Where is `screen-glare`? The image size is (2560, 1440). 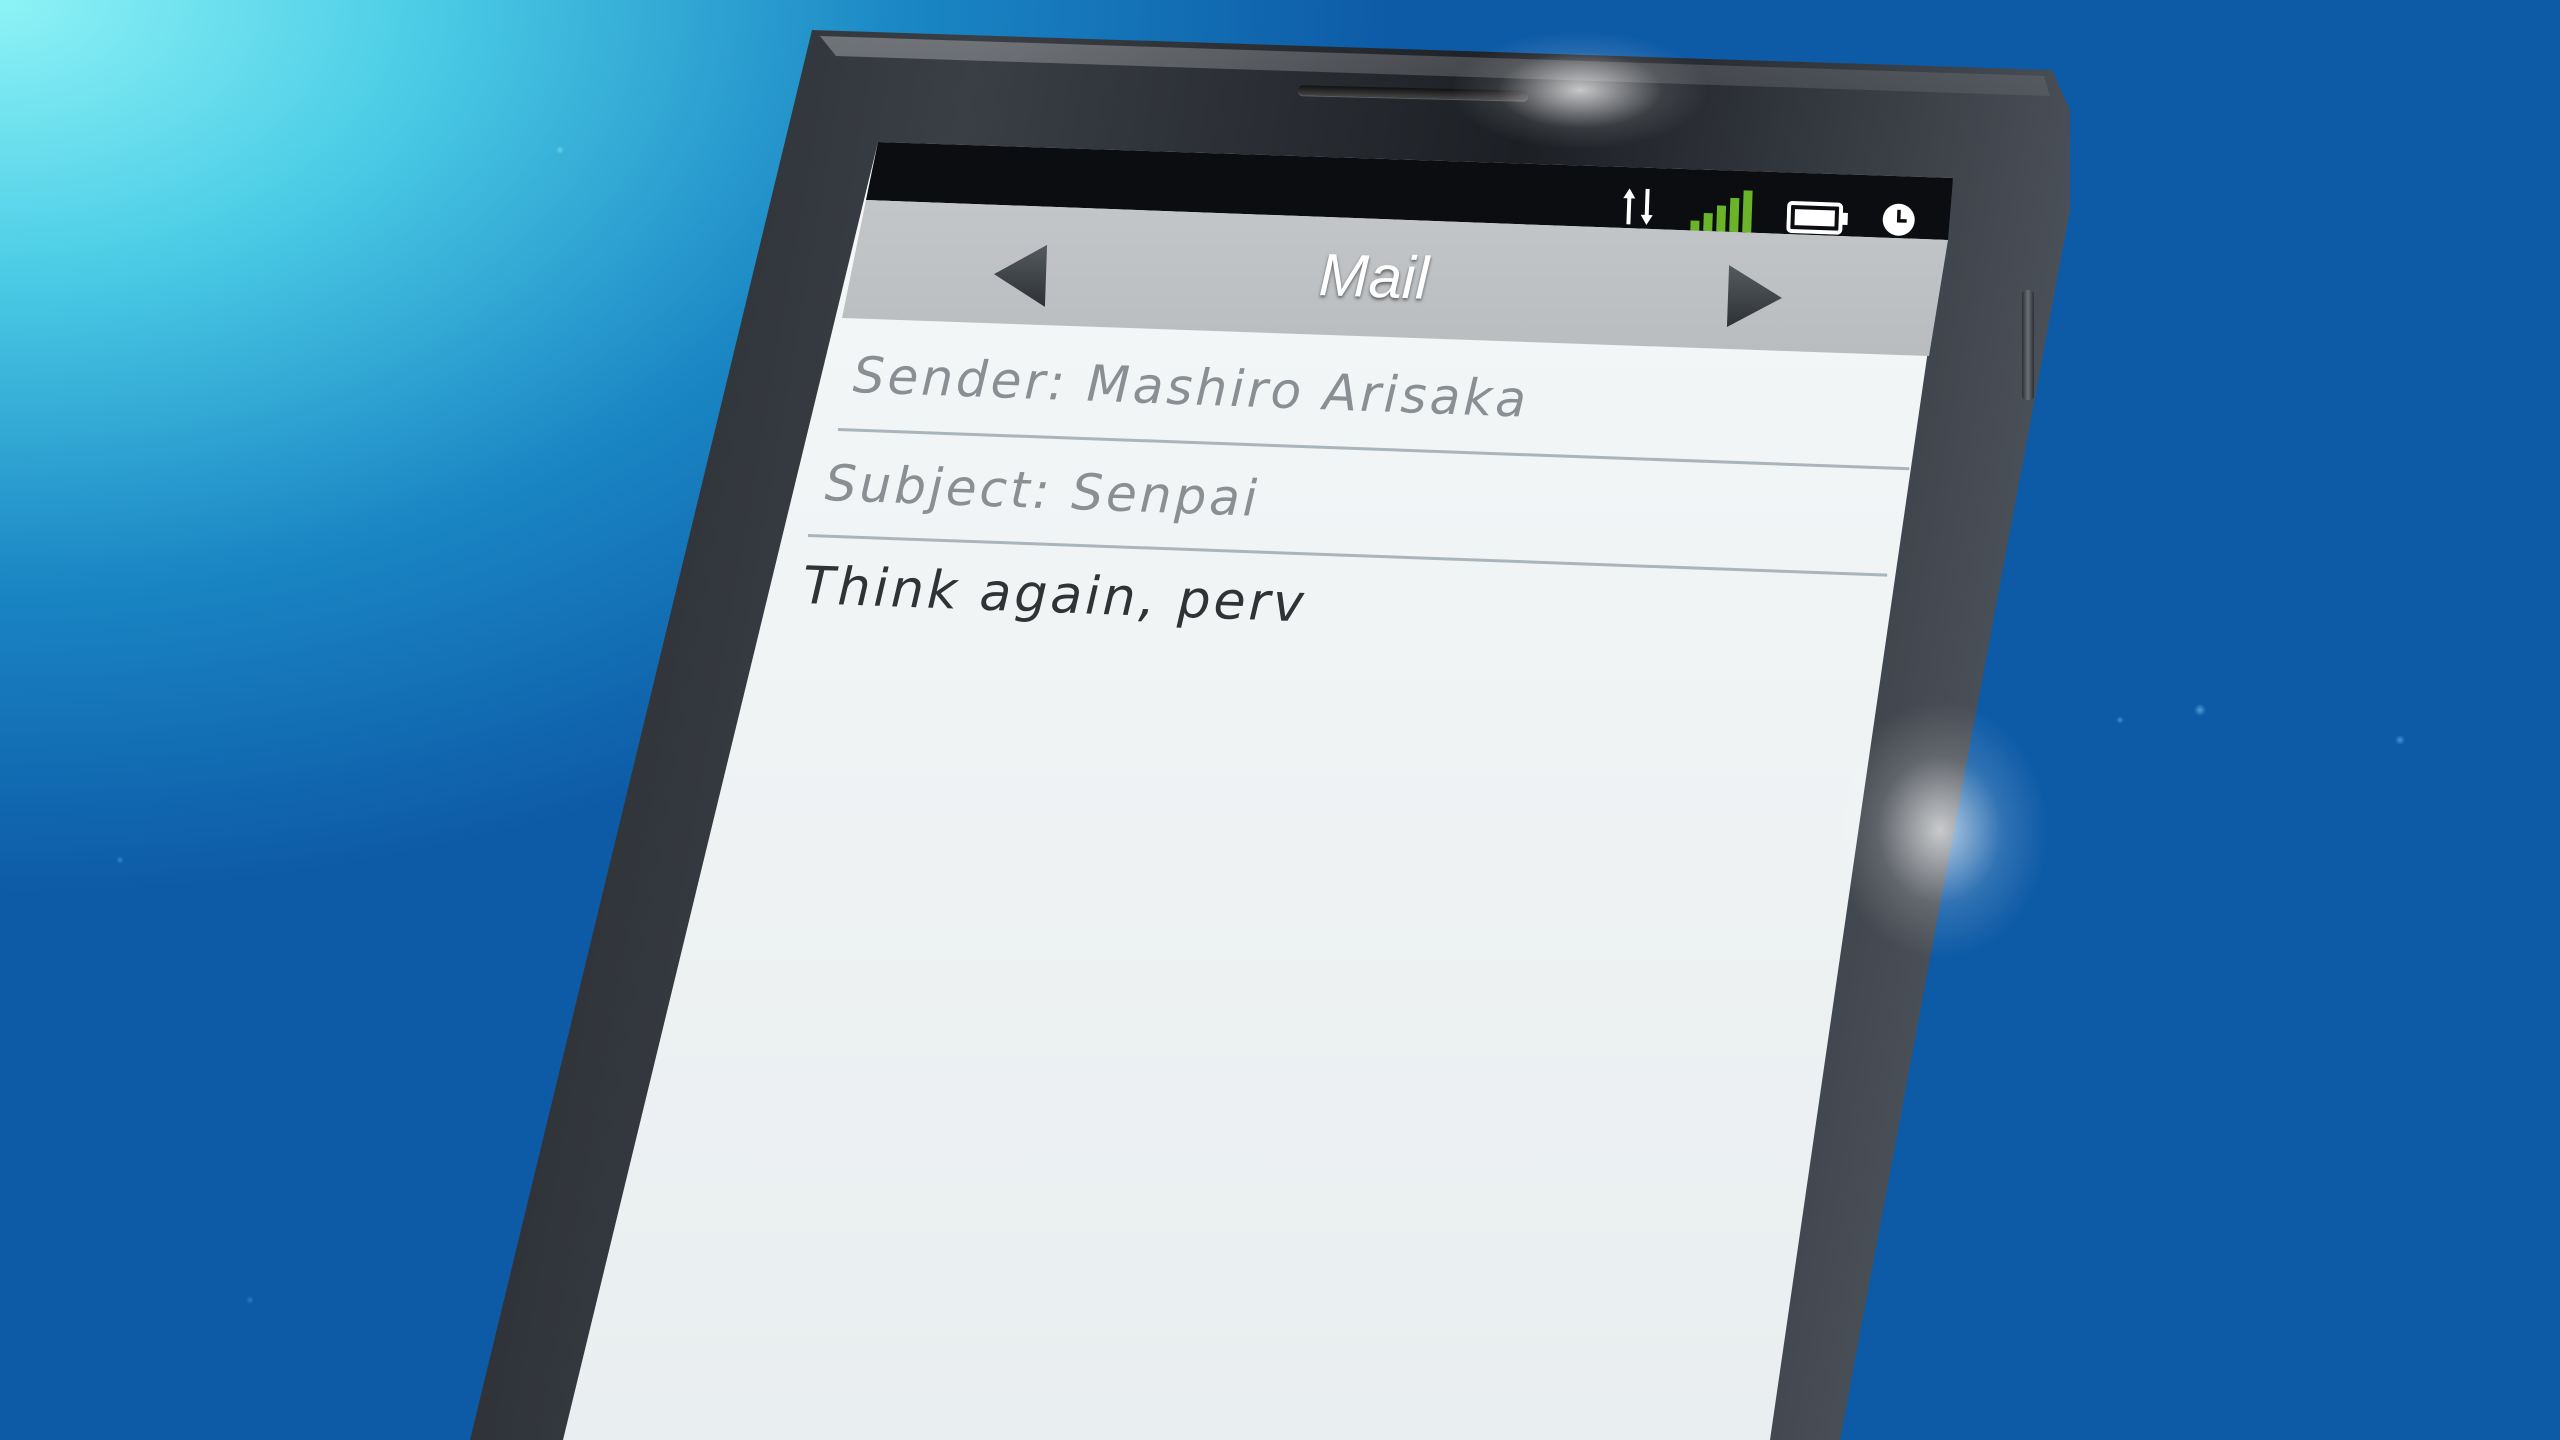 screen-glare is located at coordinates (1940, 830).